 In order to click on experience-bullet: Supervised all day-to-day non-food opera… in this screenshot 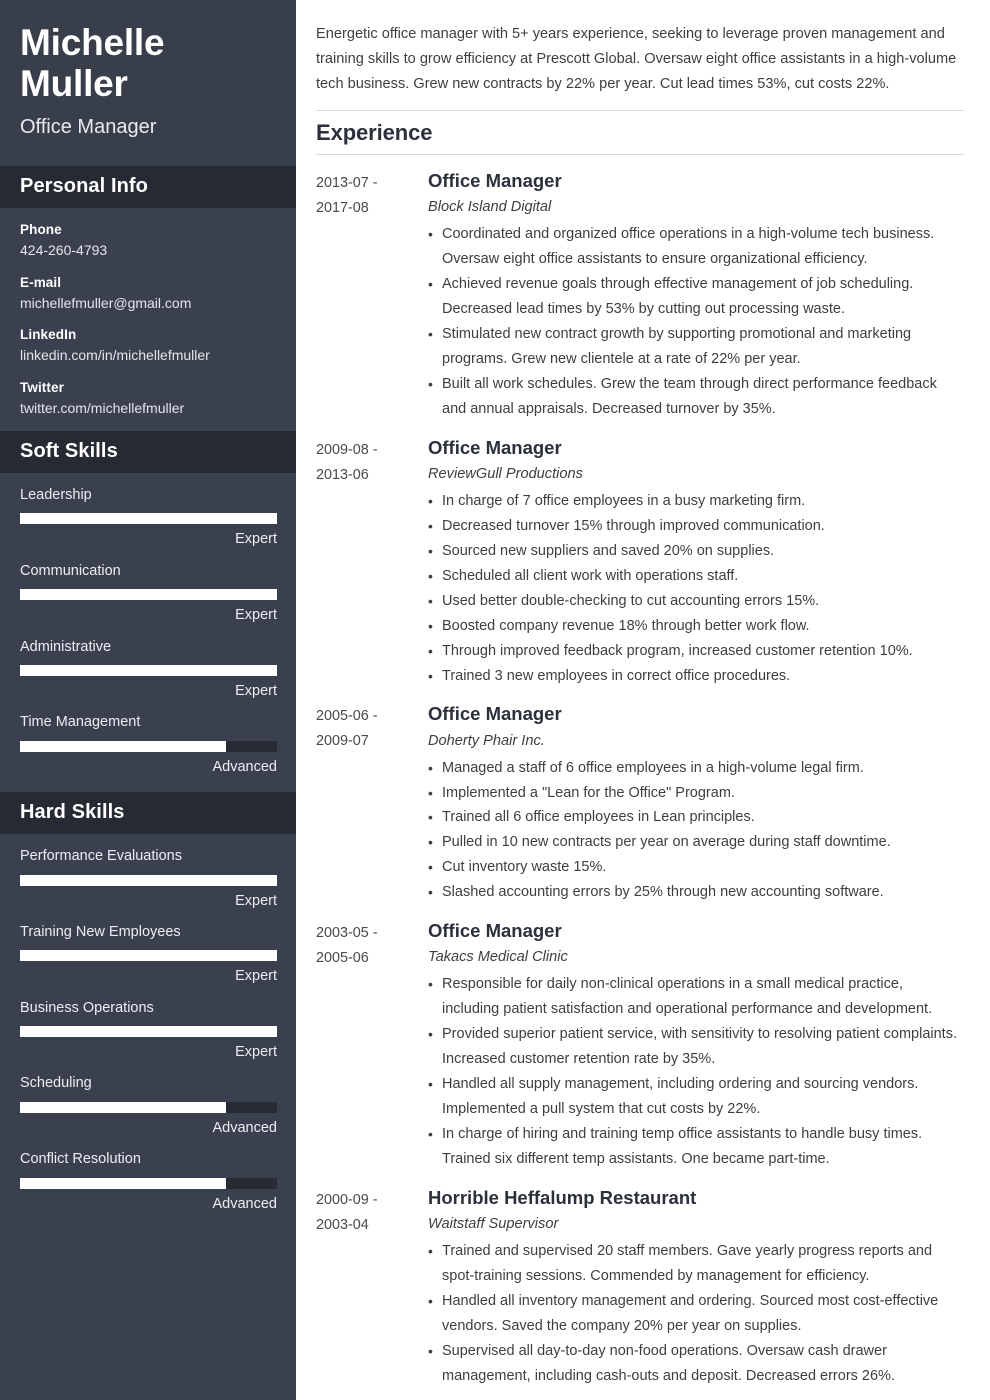, I will do `click(696, 1364)`.